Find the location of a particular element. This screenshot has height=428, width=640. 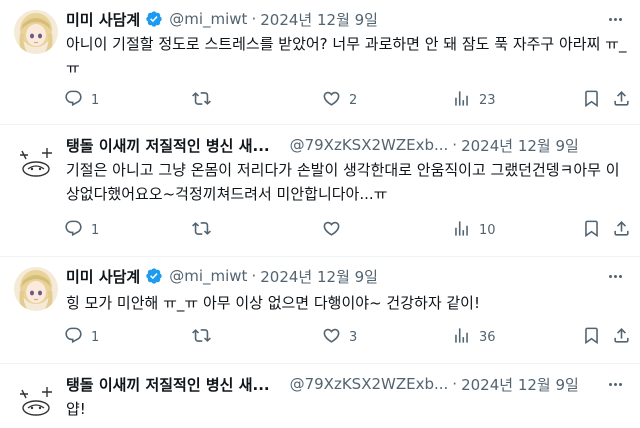

views-button: 10 is located at coordinates (474, 230).